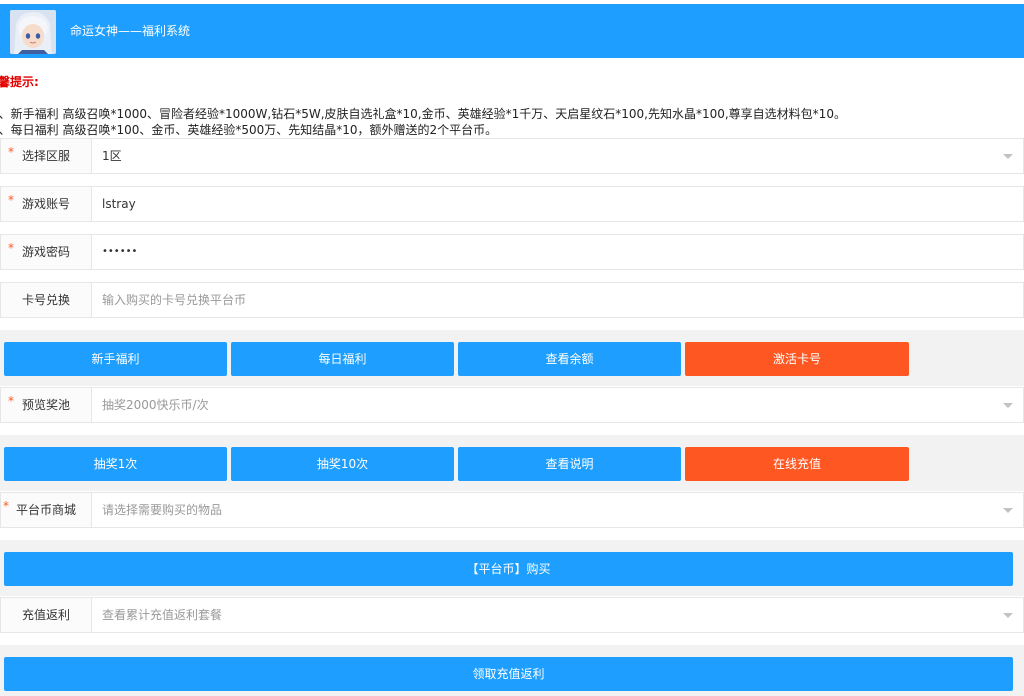 The width and height of the screenshot is (1024, 696). I want to click on check-balance-button: 查看余额, so click(569, 359).